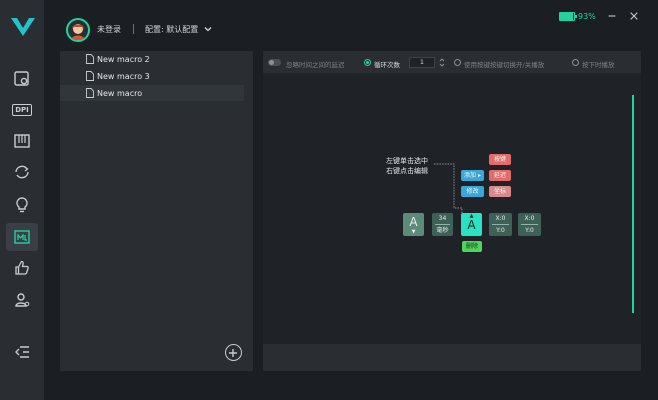 The width and height of the screenshot is (658, 400). What do you see at coordinates (504, 65) in the screenshot?
I see `toggle-play-label: 使用按键按键切换开/关播放` at bounding box center [504, 65].